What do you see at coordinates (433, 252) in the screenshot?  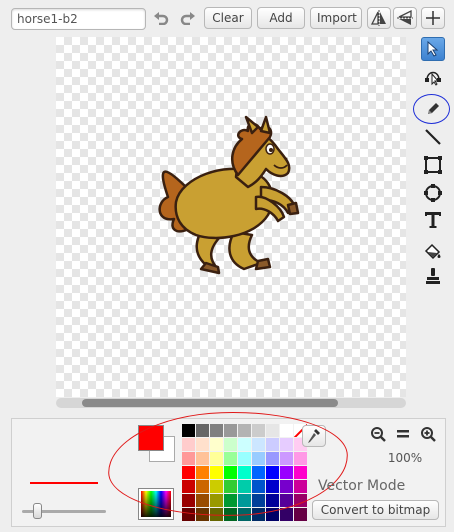 I see `tool-fill` at bounding box center [433, 252].